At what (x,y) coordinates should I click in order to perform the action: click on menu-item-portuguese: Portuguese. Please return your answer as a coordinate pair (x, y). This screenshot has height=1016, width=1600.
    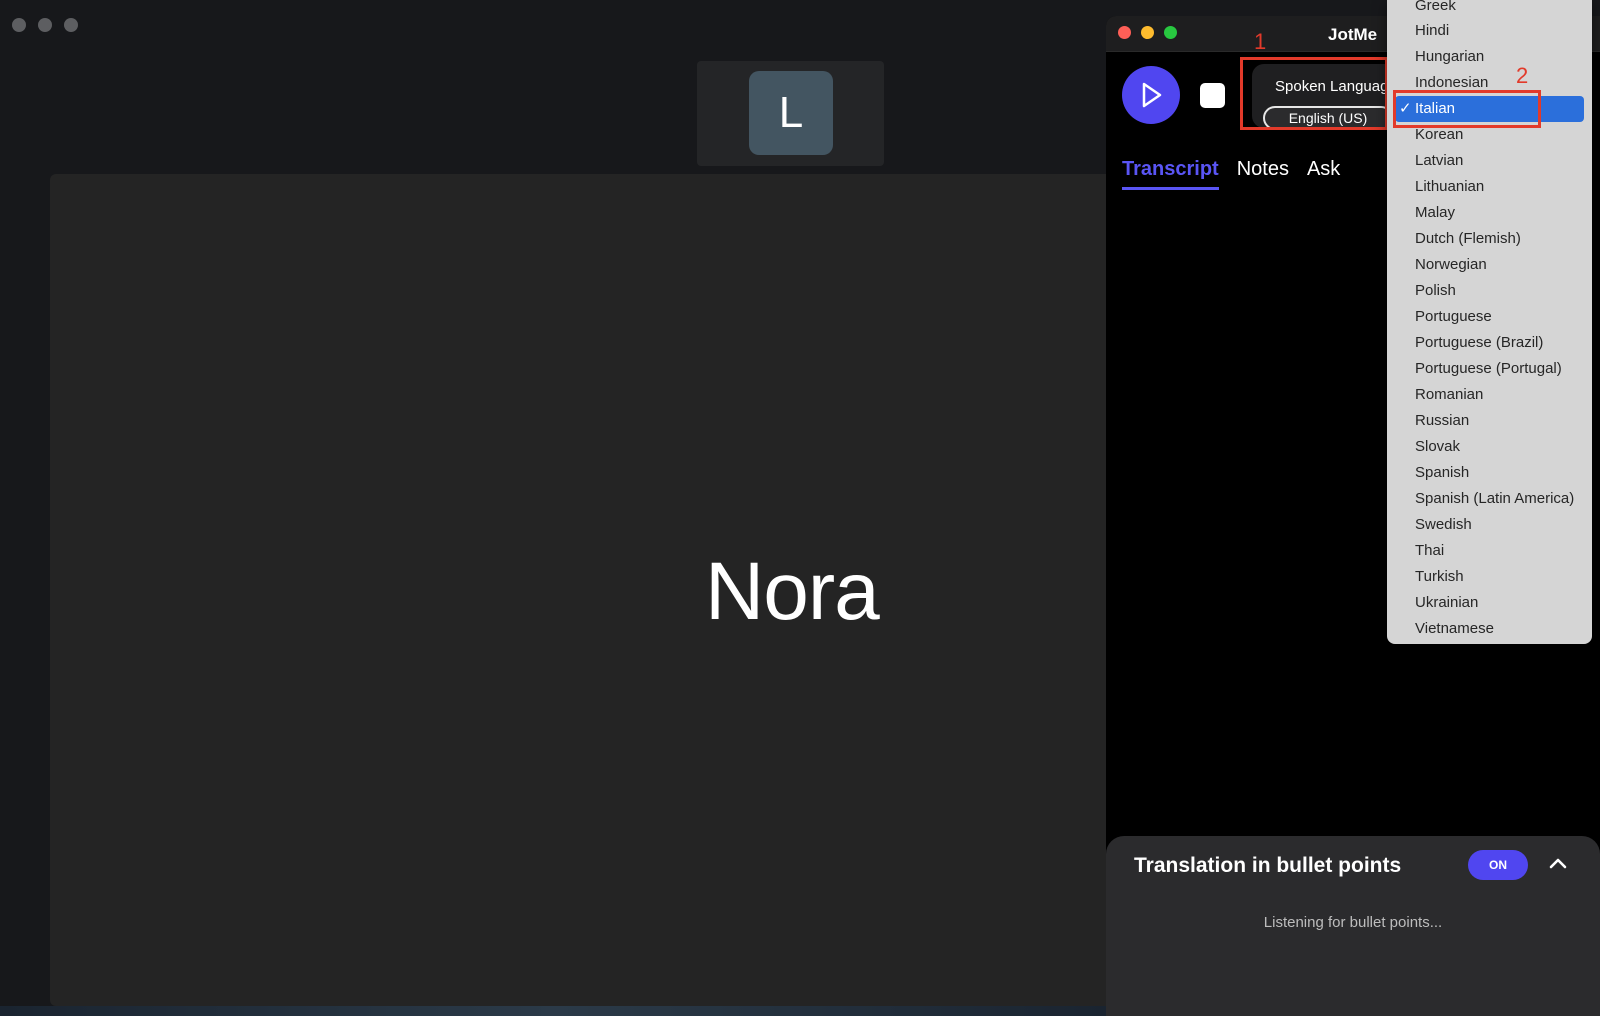
    Looking at the image, I should click on (1453, 317).